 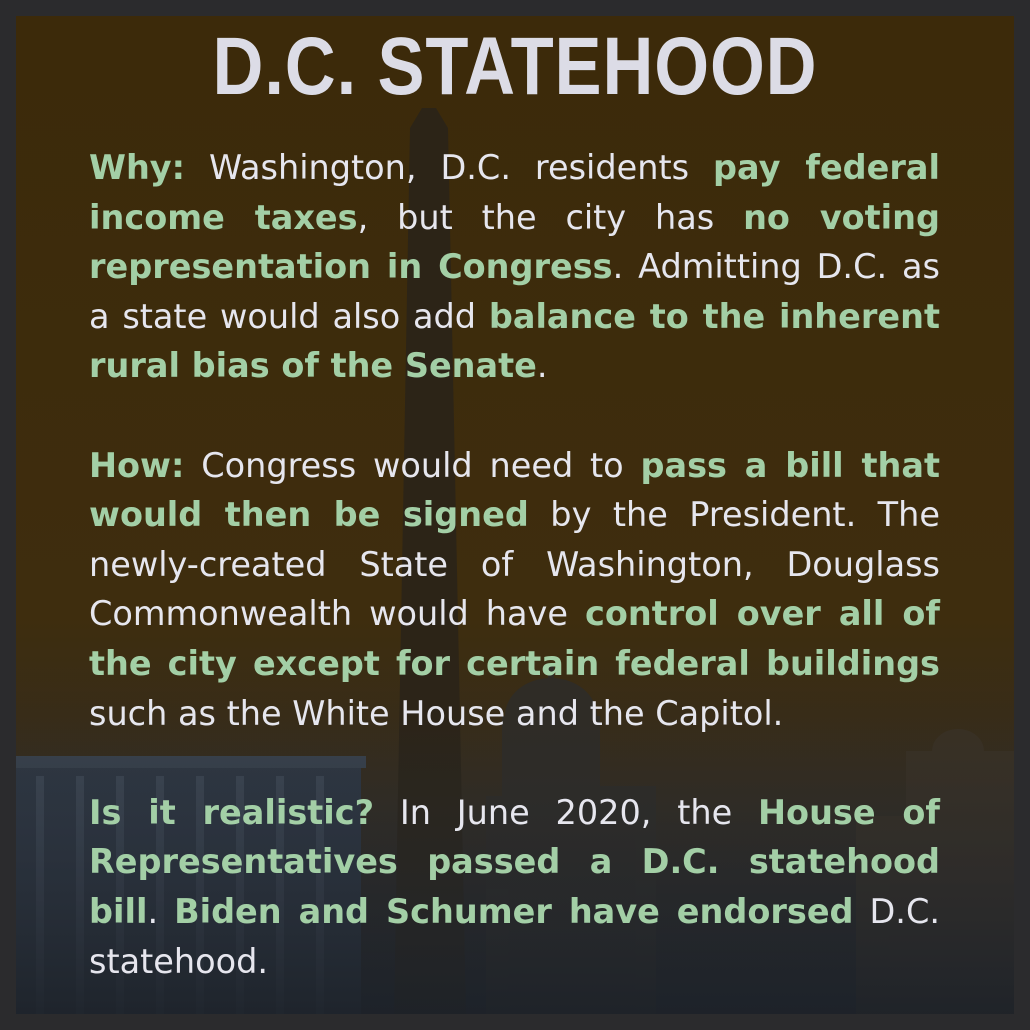 I want to click on highlighted-text: Biden and Schumer have endorsed, so click(x=514, y=911).